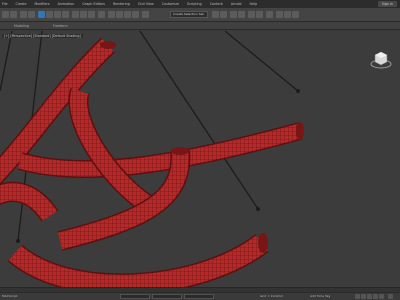  What do you see at coordinates (60, 26) in the screenshot?
I see `tab-freeform: Freeform` at bounding box center [60, 26].